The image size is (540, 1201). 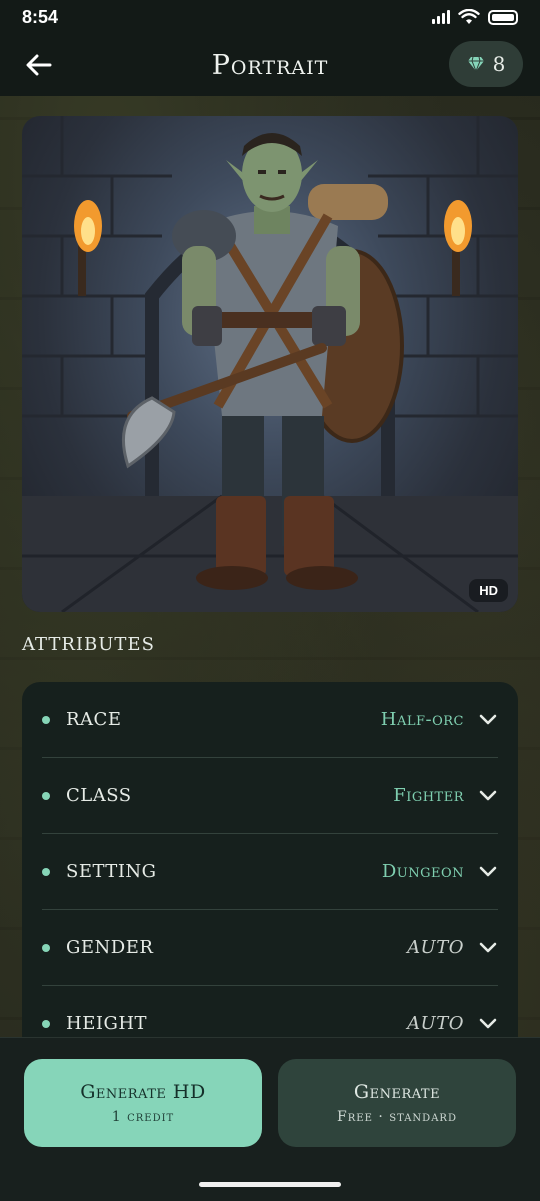 What do you see at coordinates (270, 1184) in the screenshot?
I see `home-indicator` at bounding box center [270, 1184].